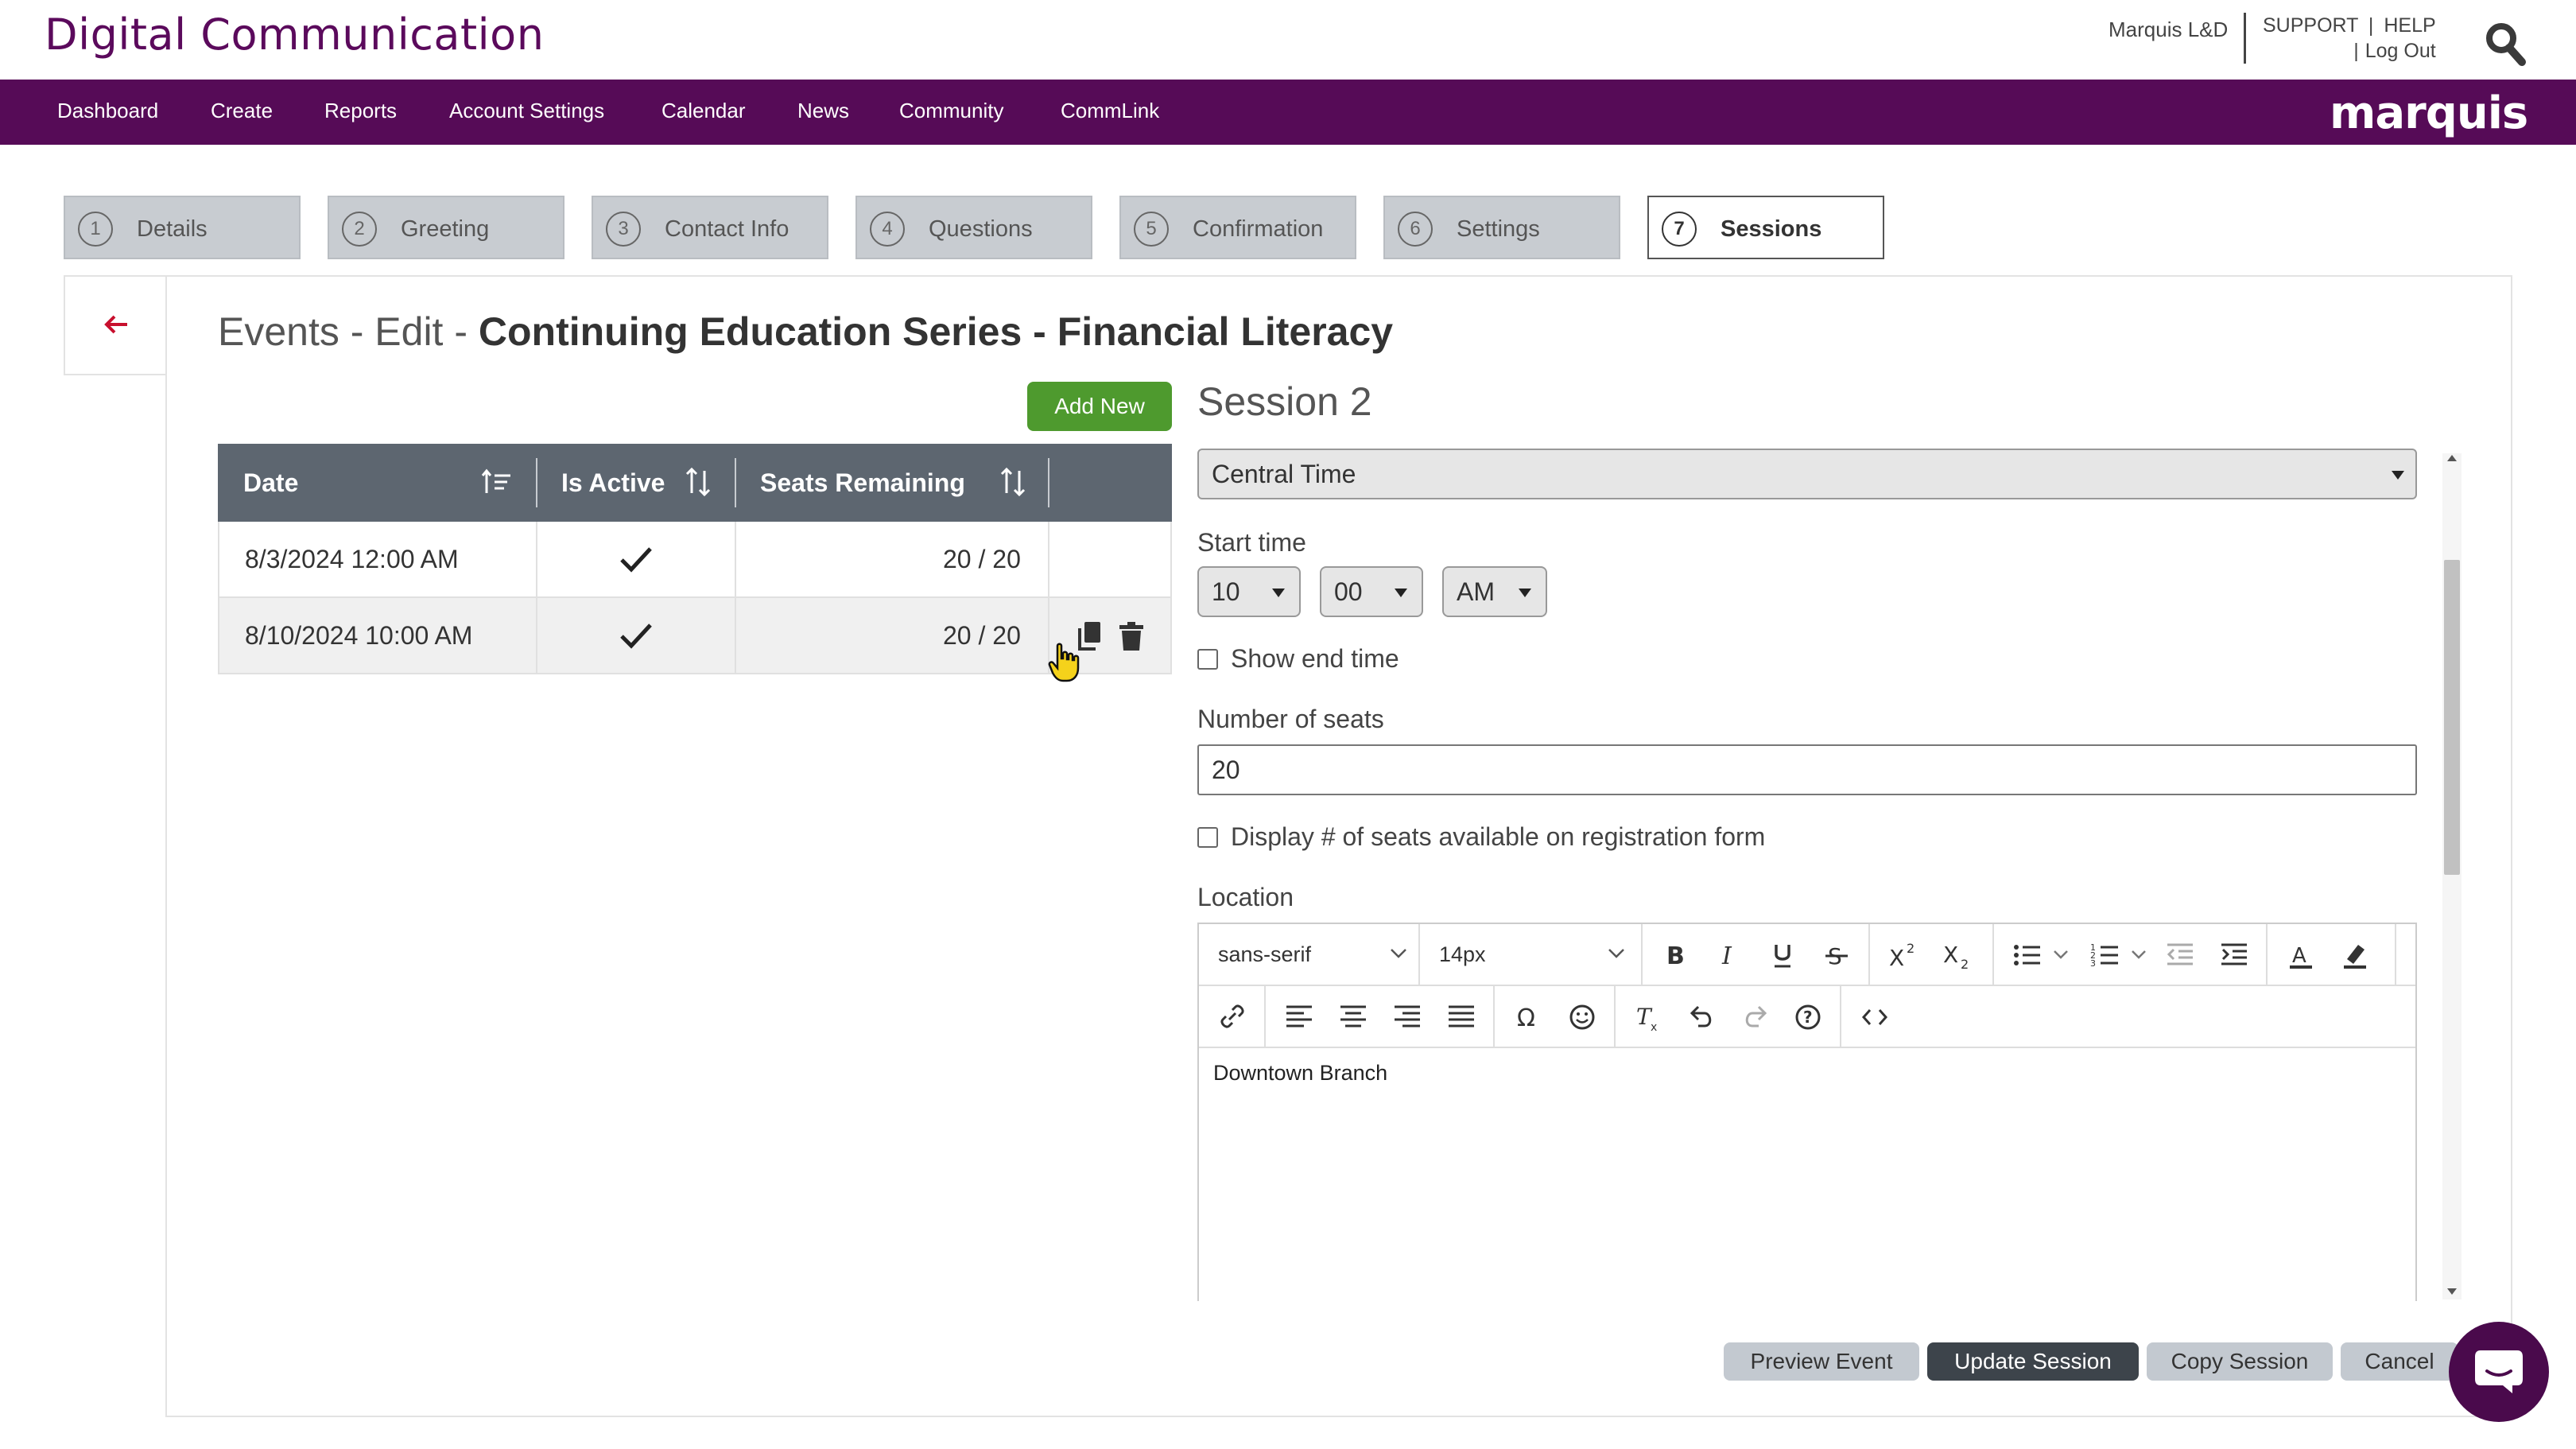 The width and height of the screenshot is (2576, 1449). Describe the element at coordinates (951, 111) in the screenshot. I see `nav-community: Community` at that location.